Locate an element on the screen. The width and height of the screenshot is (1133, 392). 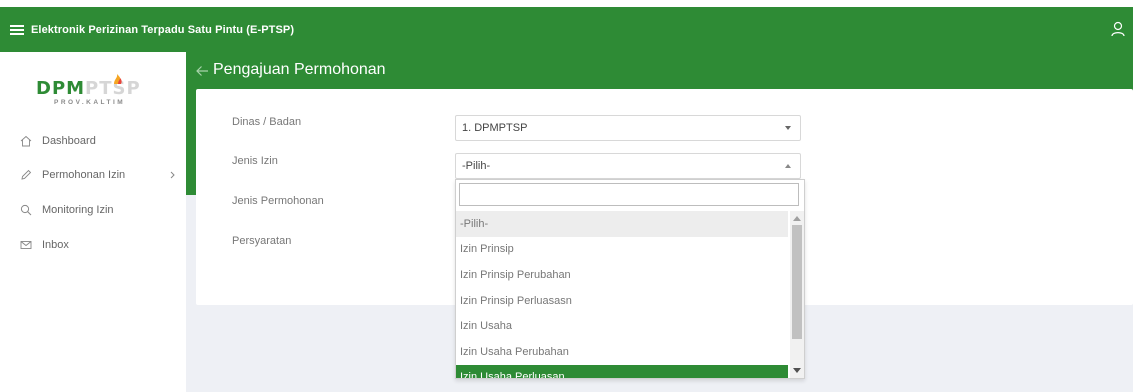
dropdown-option: Izin Usaha Perubahan is located at coordinates (622, 352).